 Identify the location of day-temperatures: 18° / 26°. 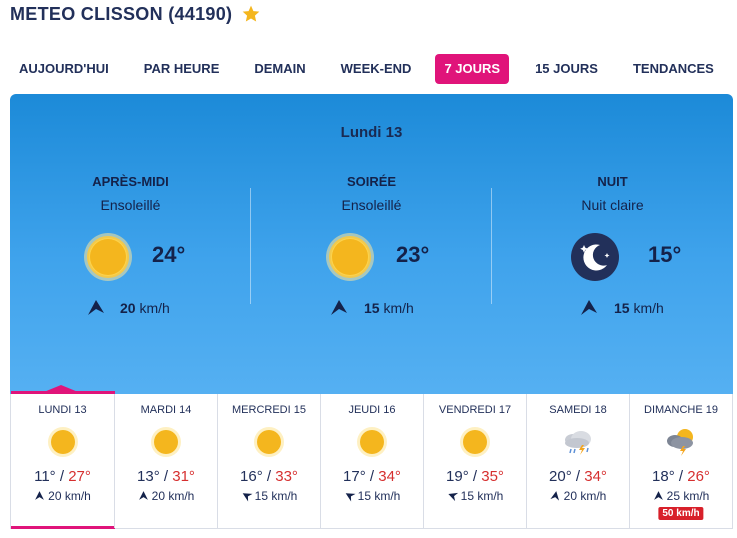
(681, 476).